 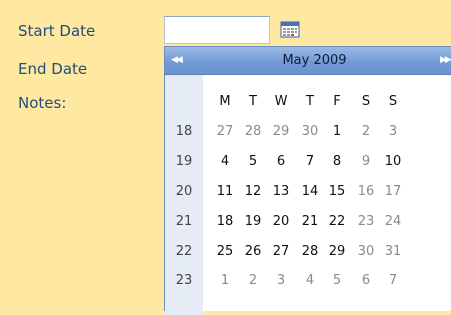 I want to click on week-number: 20, so click(x=184, y=191).